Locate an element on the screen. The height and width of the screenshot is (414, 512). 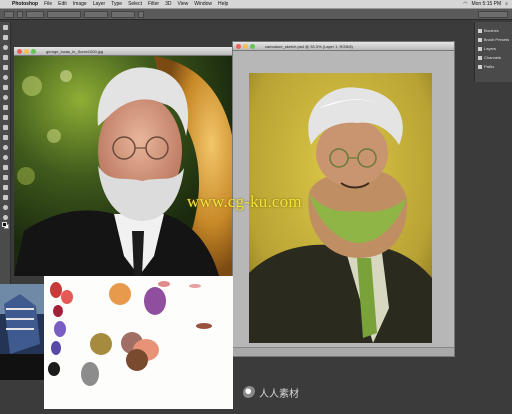
crop-tool-icon is located at coordinates (5, 67).